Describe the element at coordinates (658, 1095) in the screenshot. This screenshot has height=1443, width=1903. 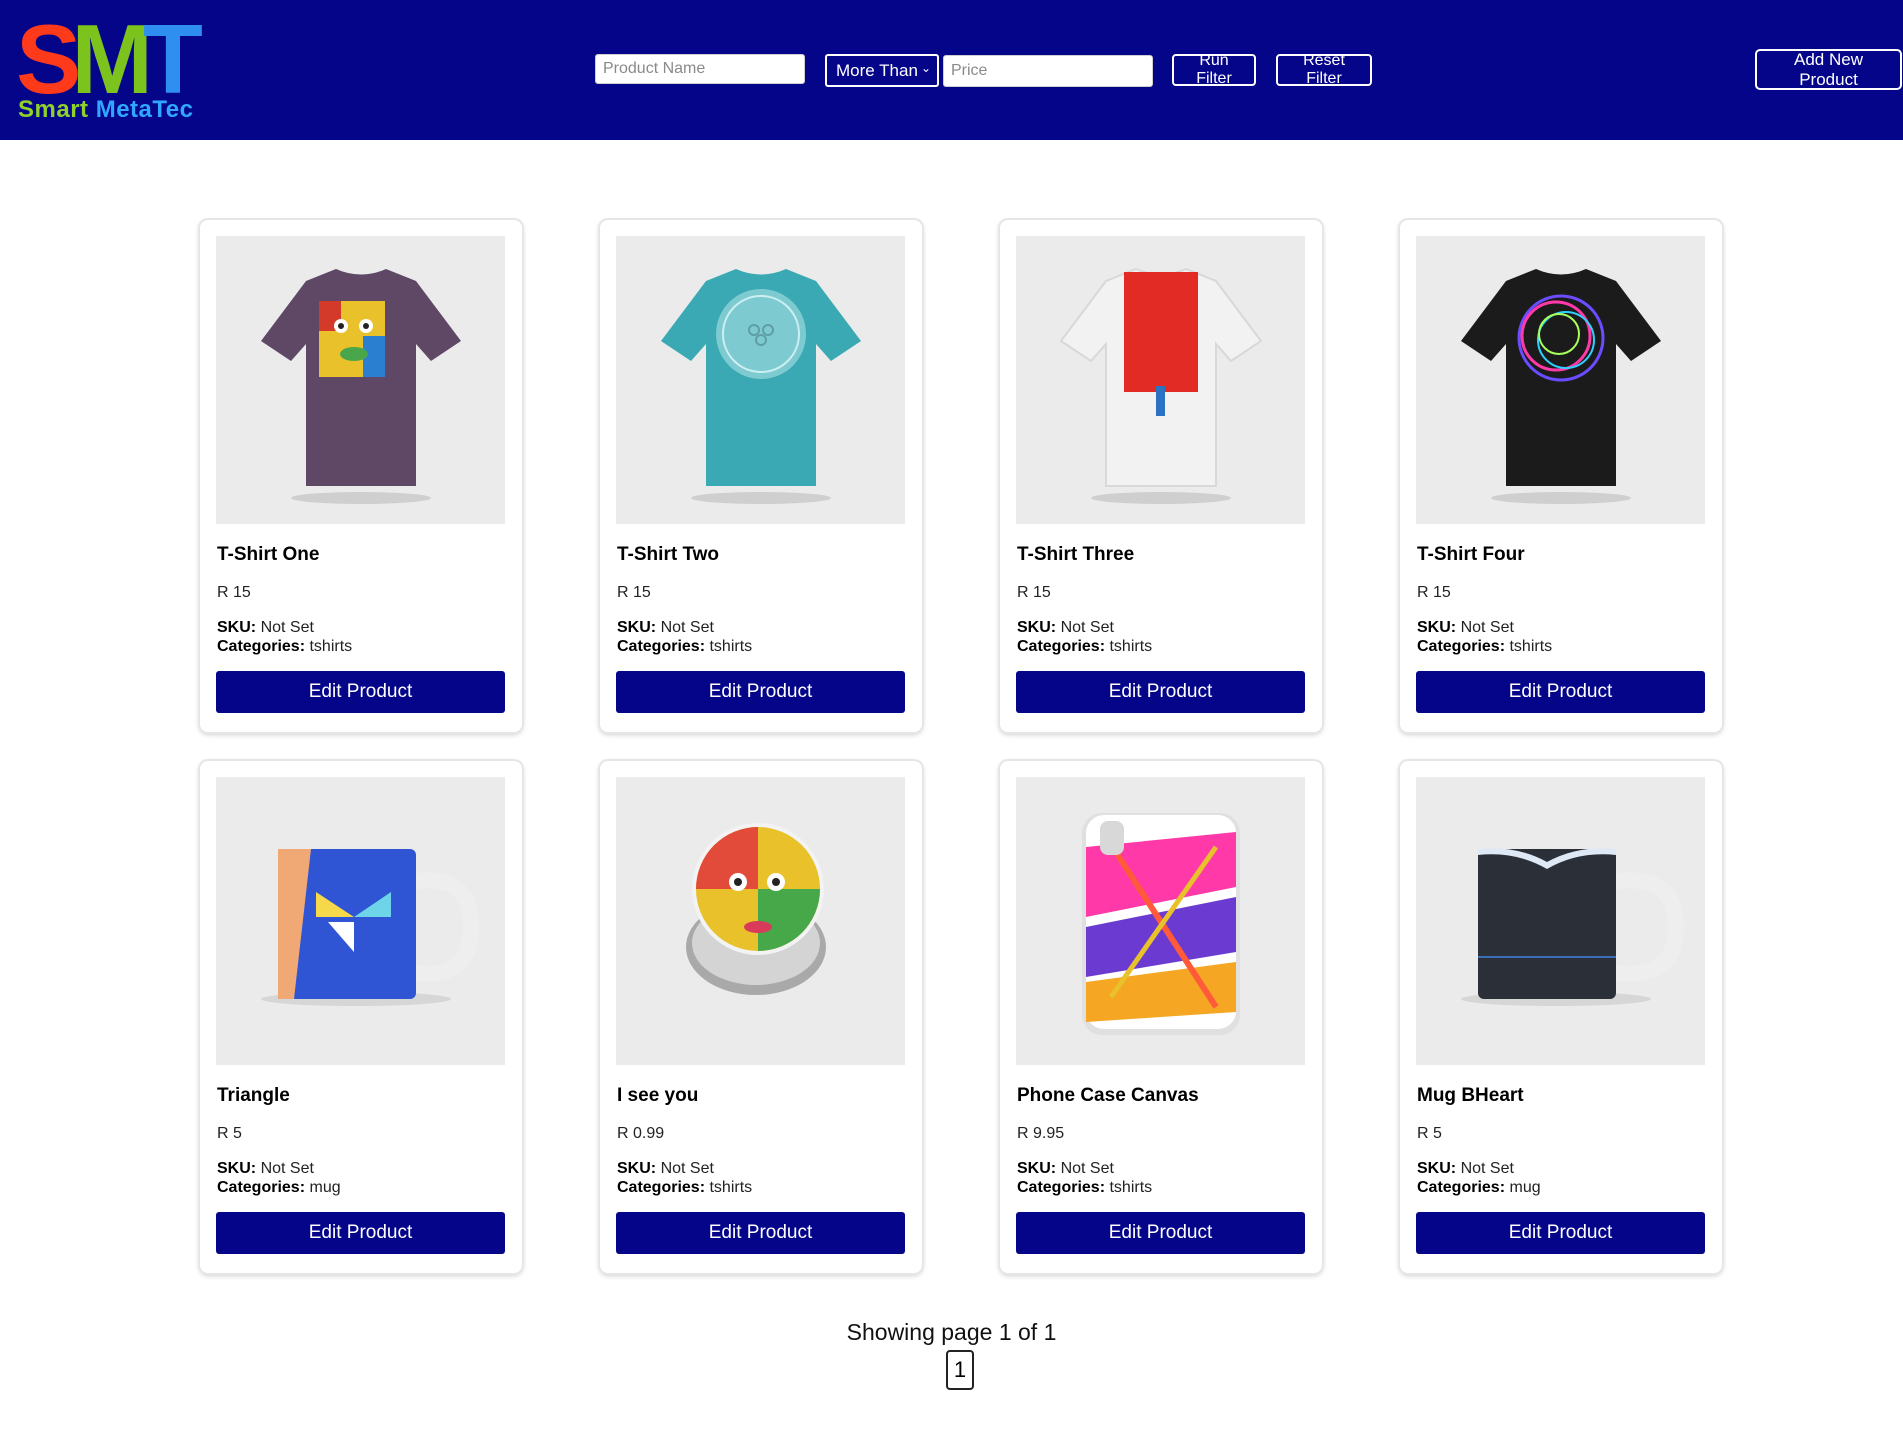
I see `product-title: I see you` at that location.